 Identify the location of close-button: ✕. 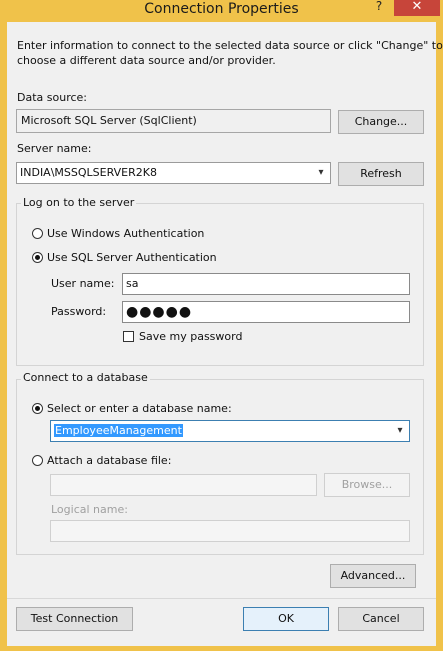
(417, 8).